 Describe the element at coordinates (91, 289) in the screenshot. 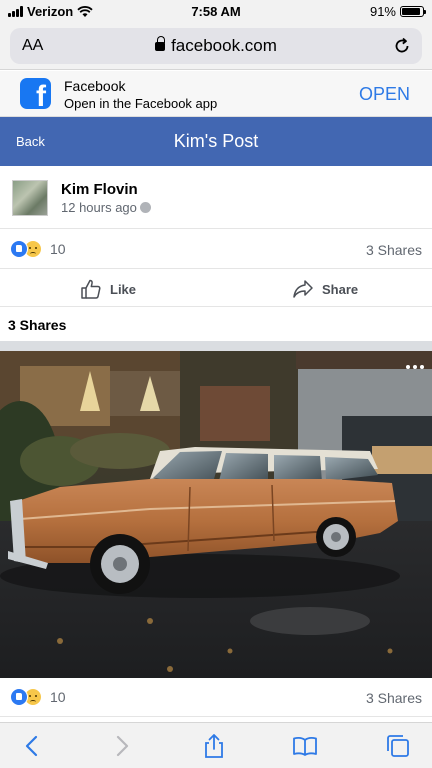

I see `thumbs-up-icon` at that location.